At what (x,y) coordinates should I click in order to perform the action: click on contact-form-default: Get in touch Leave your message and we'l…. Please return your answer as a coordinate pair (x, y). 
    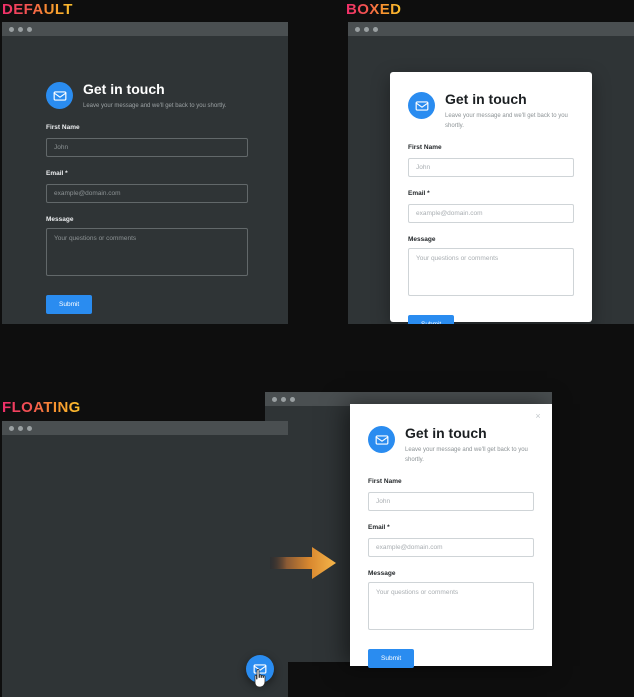
    Looking at the image, I should click on (147, 197).